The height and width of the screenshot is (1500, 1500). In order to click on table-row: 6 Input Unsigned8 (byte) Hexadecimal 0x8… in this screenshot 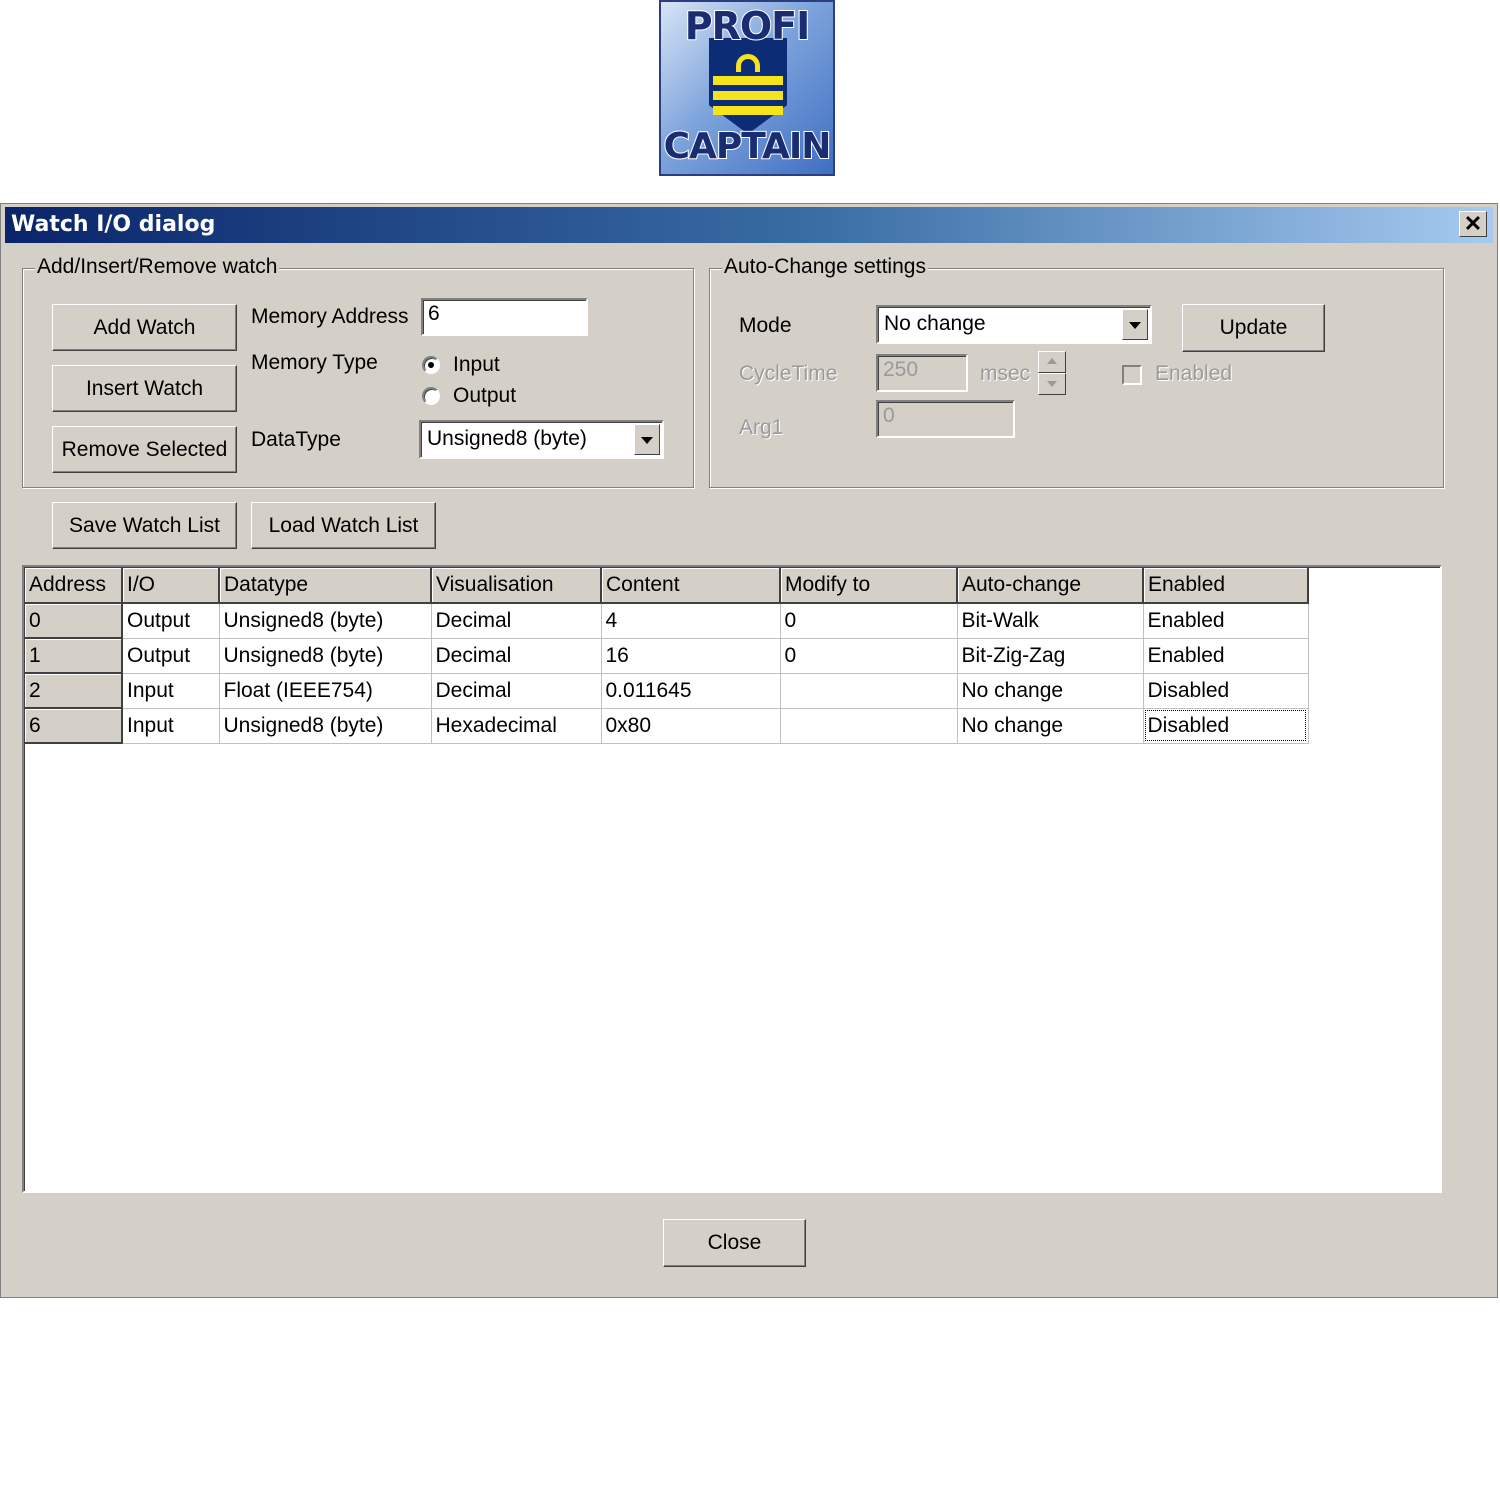, I will do `click(667, 726)`.